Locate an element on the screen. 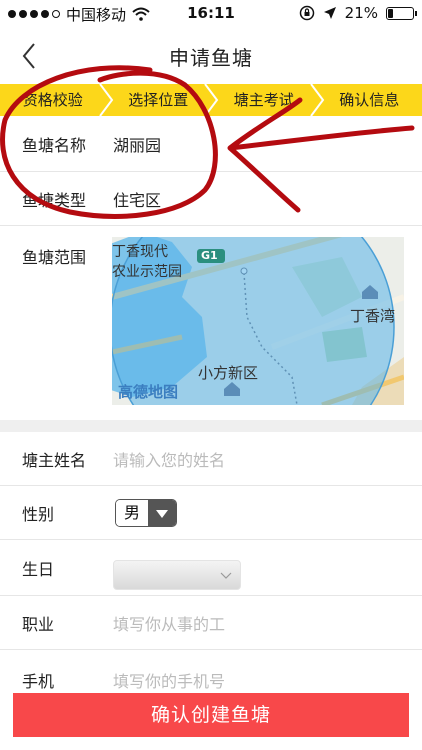 Image resolution: width=422 pixels, height=750 pixels. step-location: 选择位置 is located at coordinates (162, 100).